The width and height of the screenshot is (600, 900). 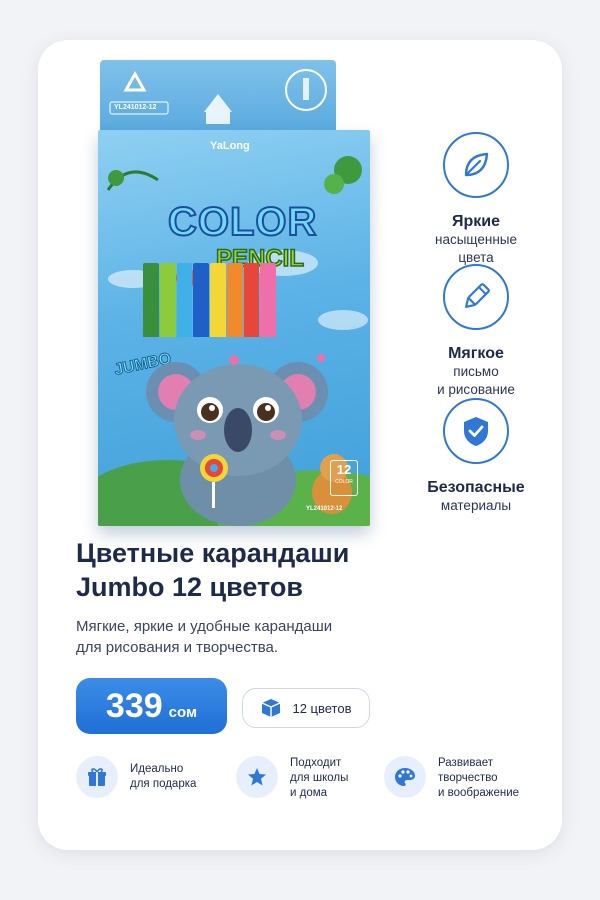 I want to click on leaf-icon, so click(x=476, y=165).